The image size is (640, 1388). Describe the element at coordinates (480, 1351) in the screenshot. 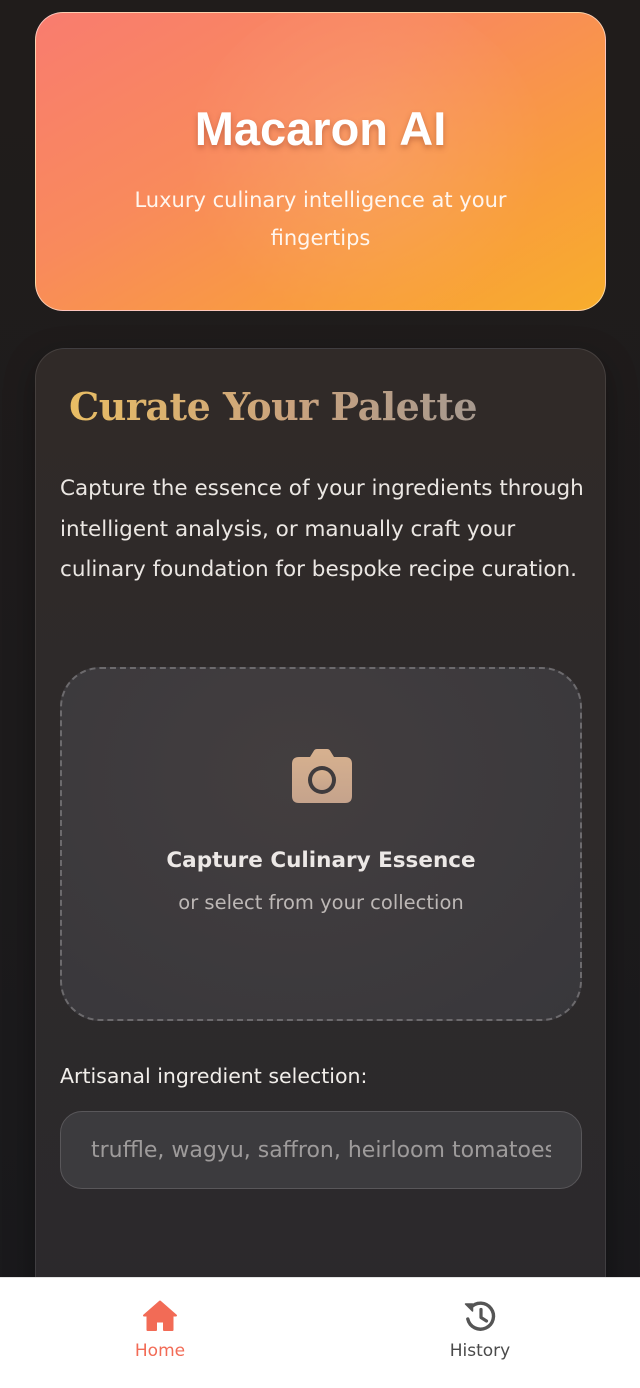

I see `nav-history-label: History` at that location.